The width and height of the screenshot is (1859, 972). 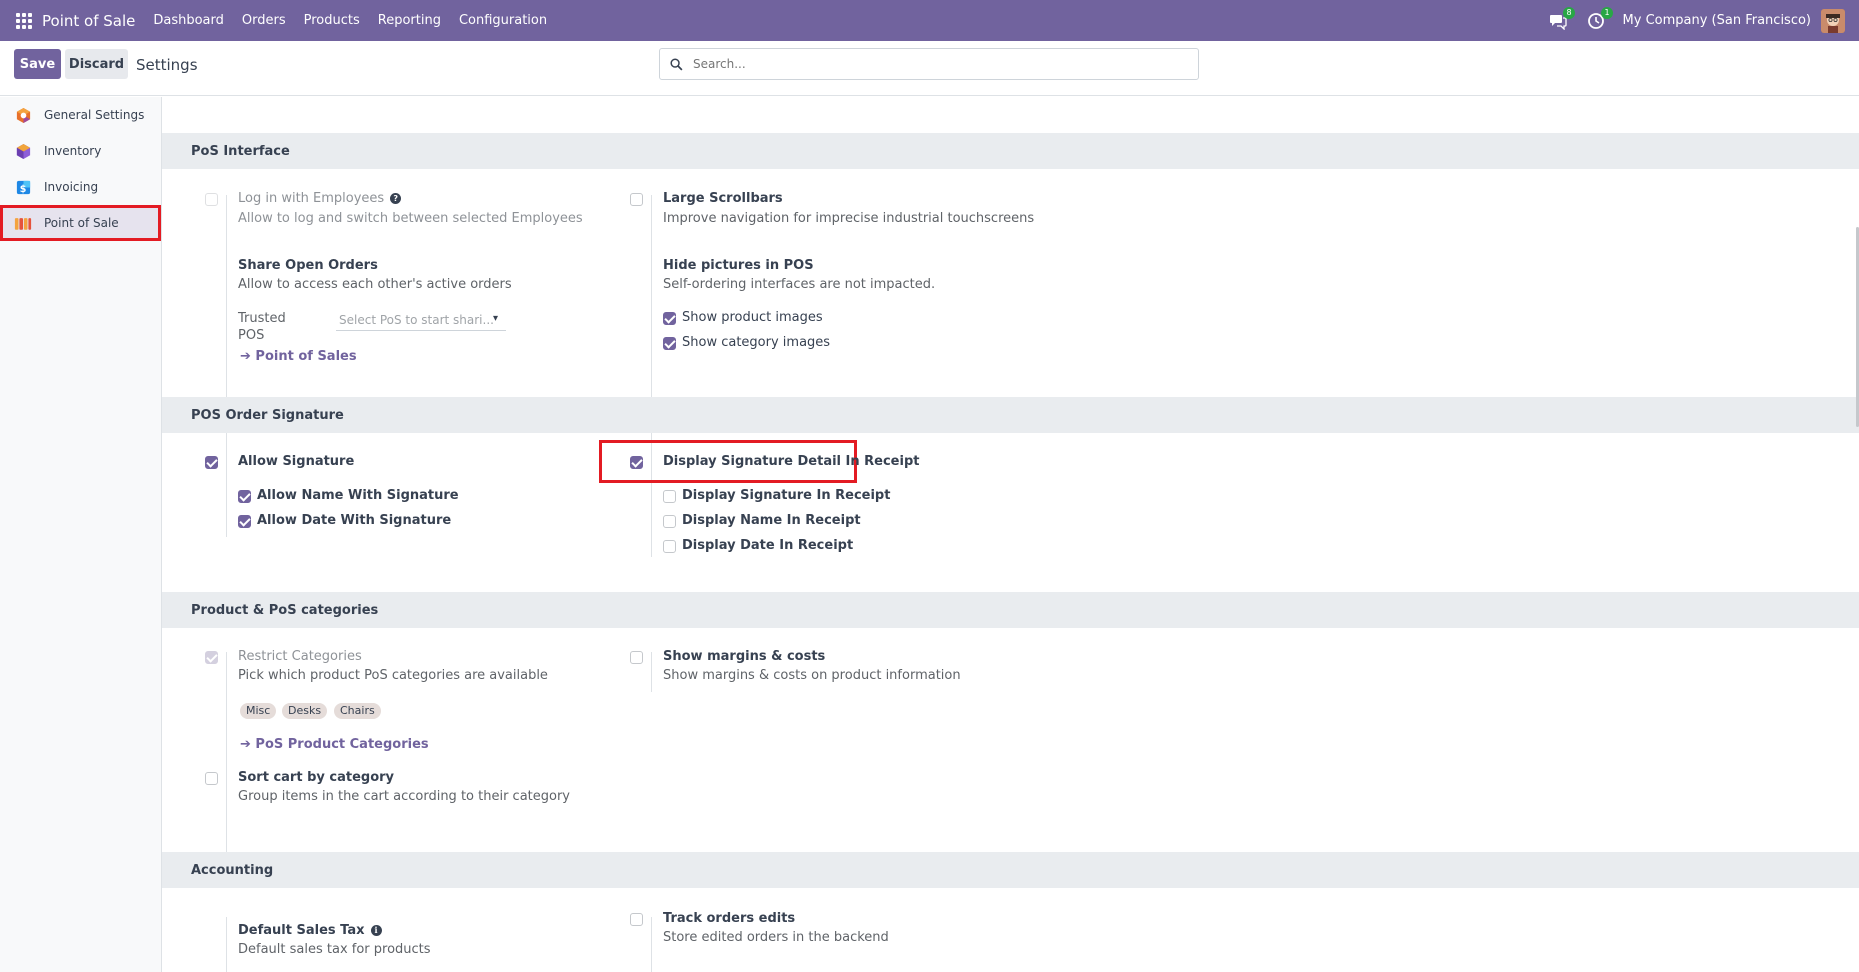 What do you see at coordinates (1010, 415) in the screenshot?
I see `section-header-signature: POS Order Signature` at bounding box center [1010, 415].